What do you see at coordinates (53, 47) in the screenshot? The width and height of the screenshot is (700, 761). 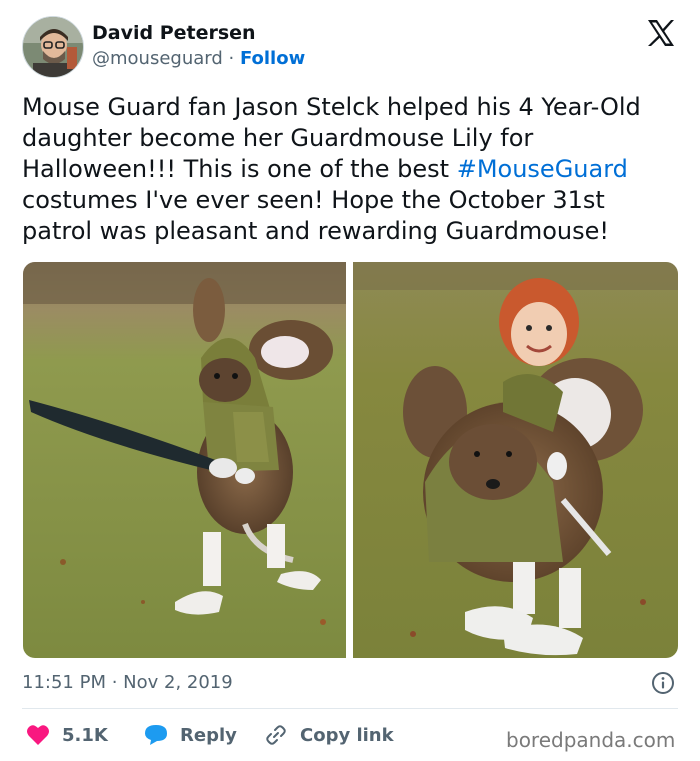 I see `author-avatar` at bounding box center [53, 47].